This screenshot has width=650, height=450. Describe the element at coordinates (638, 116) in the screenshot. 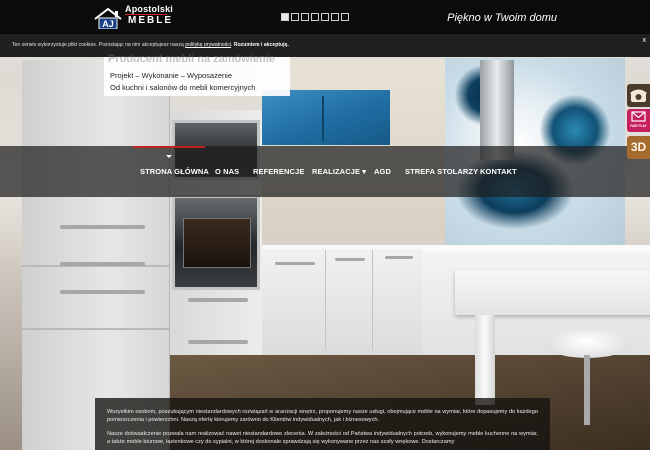

I see `envelope-icon` at that location.